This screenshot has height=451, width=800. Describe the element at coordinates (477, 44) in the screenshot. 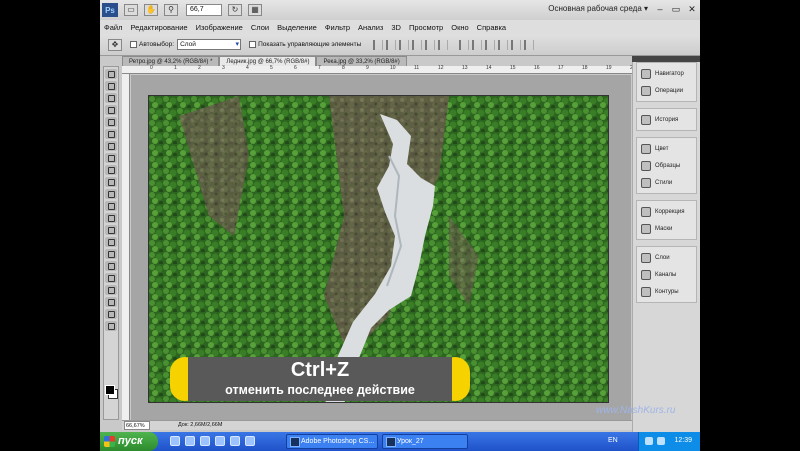

I see `distribute-vcenter-icon` at that location.